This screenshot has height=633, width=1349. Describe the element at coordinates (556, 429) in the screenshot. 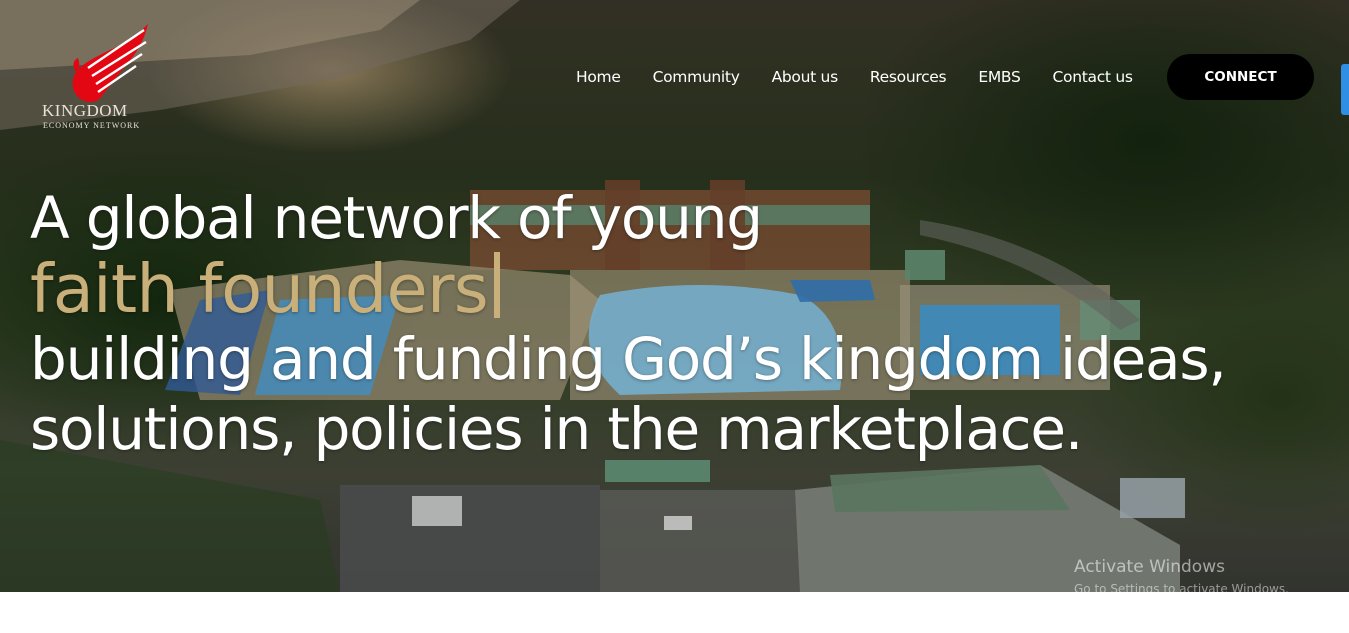

I see `hero-headline-line-4: solutions, policies in the marketplace.` at that location.